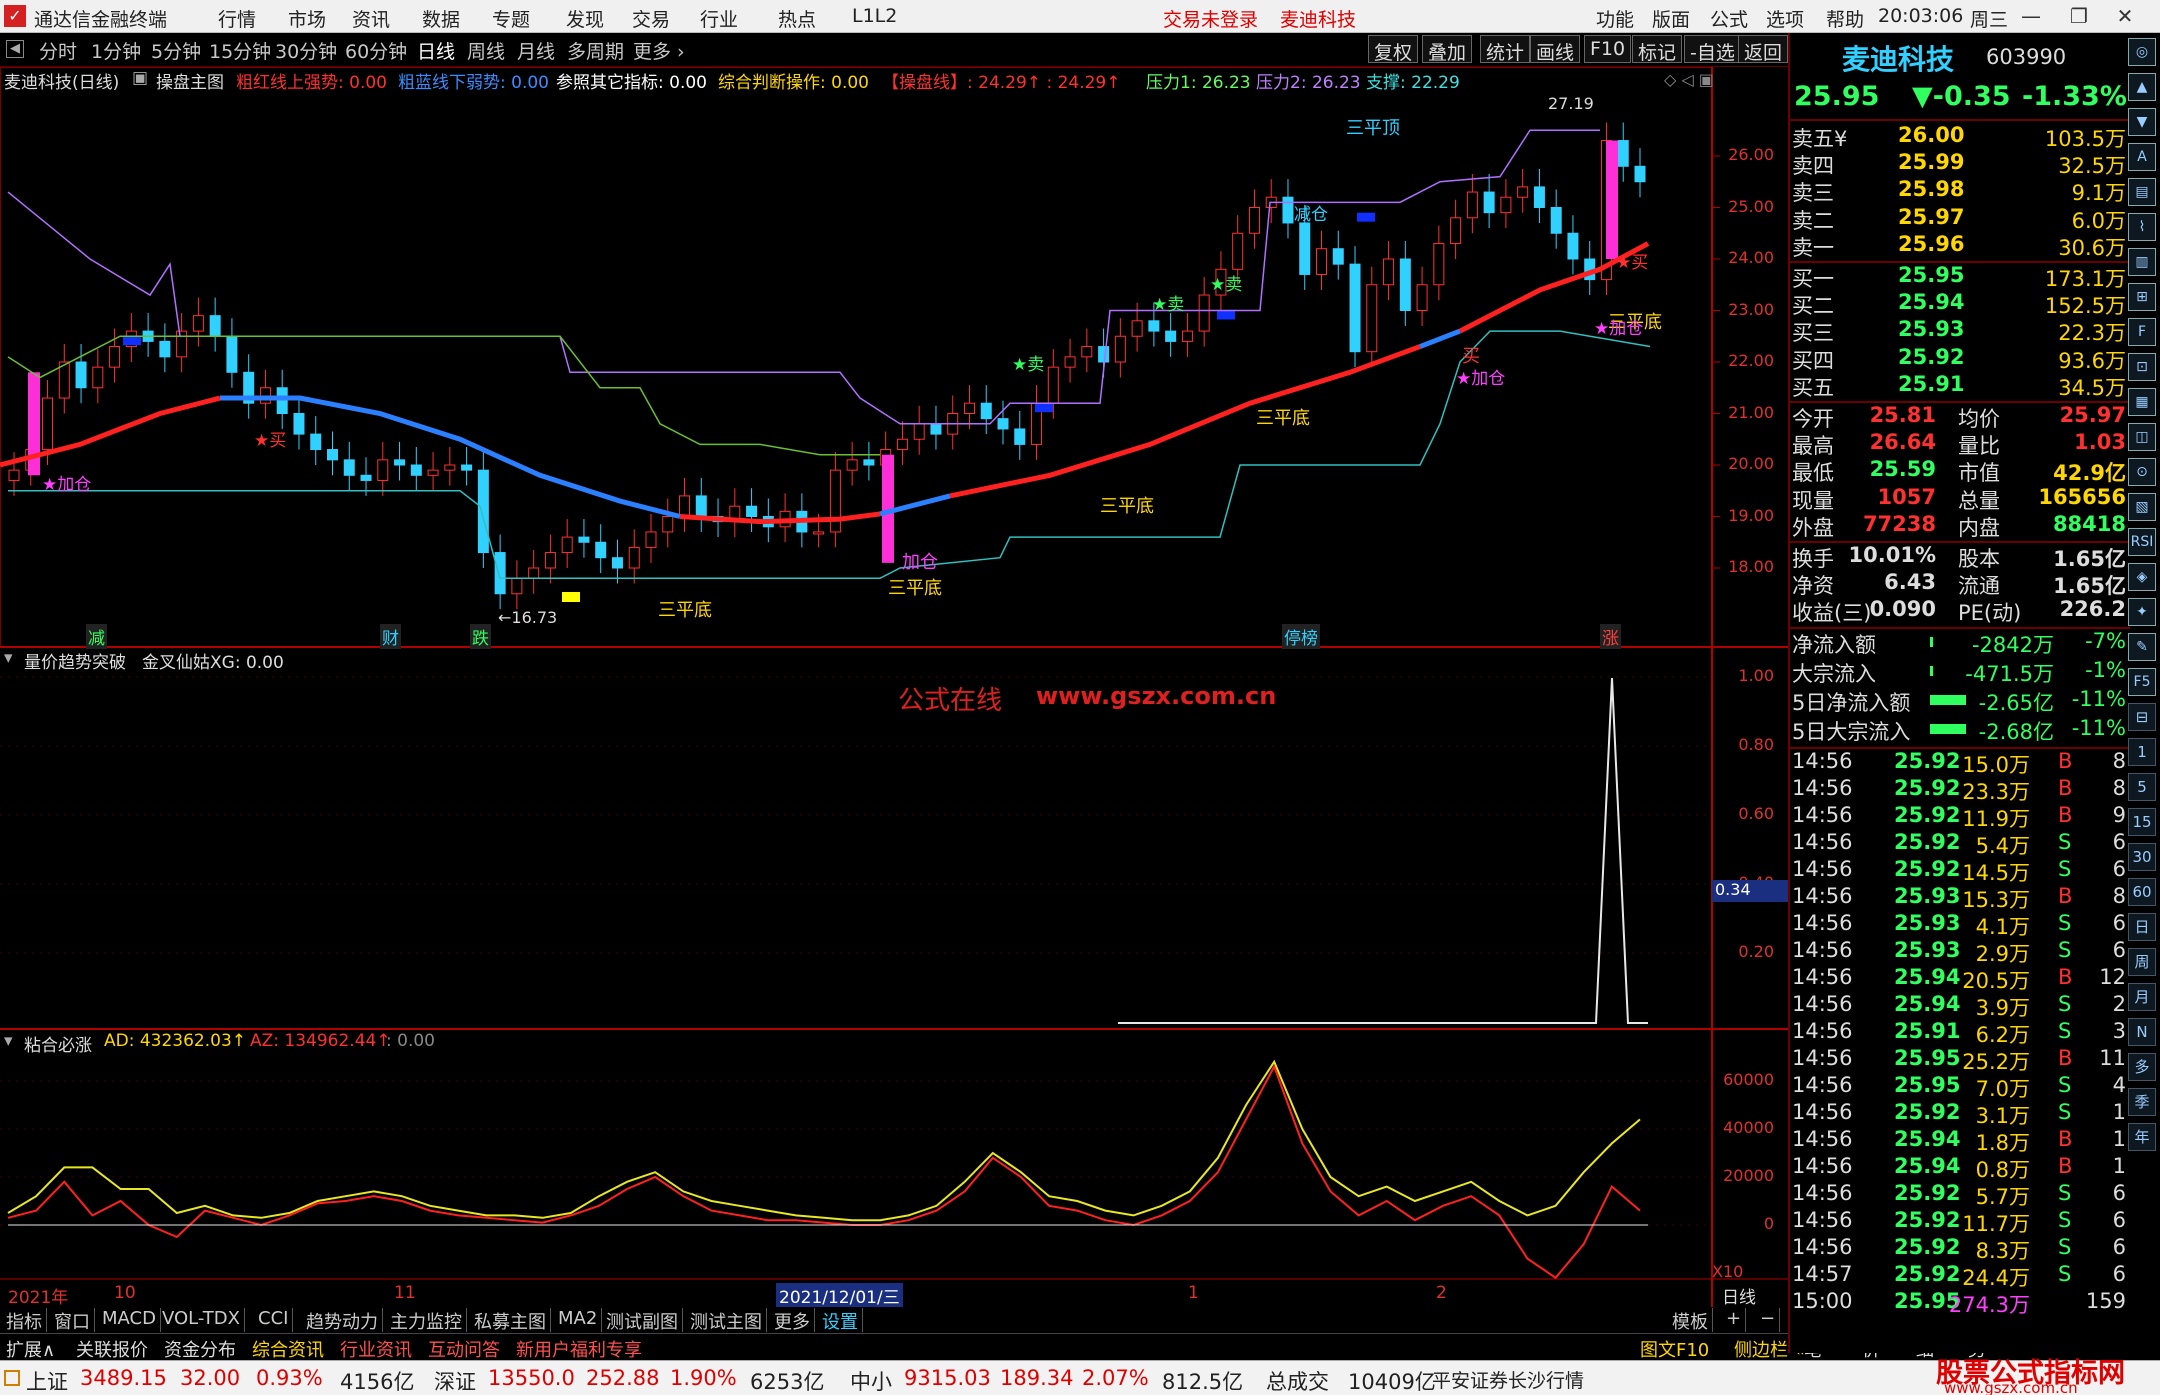 Image resolution: width=2160 pixels, height=1395 pixels. Describe the element at coordinates (75, 660) in the screenshot. I see `sub1-title: 量价趋势突破` at that location.